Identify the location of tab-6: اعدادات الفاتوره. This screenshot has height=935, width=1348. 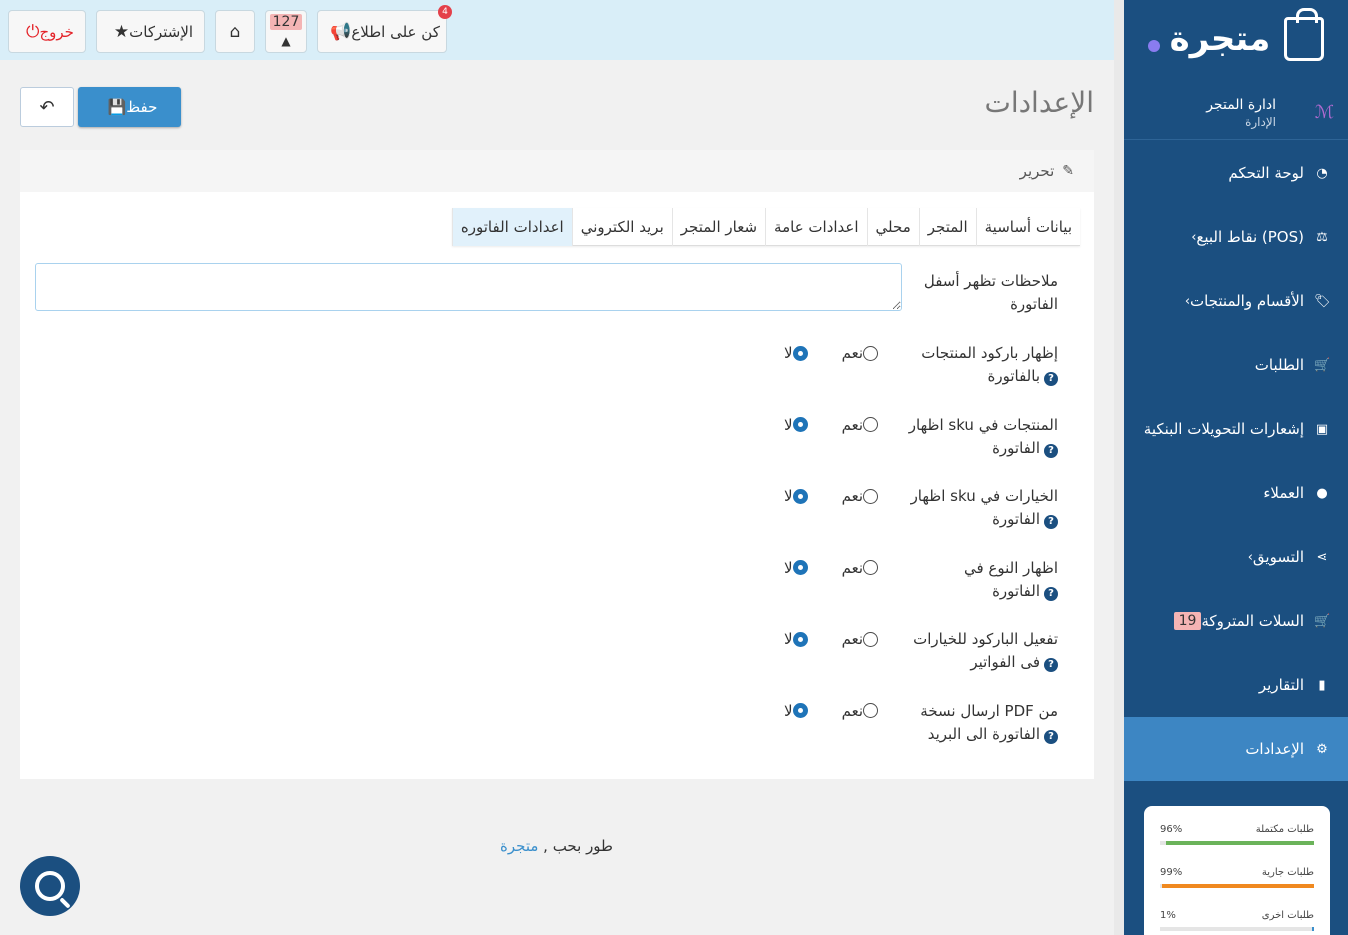
(511, 227).